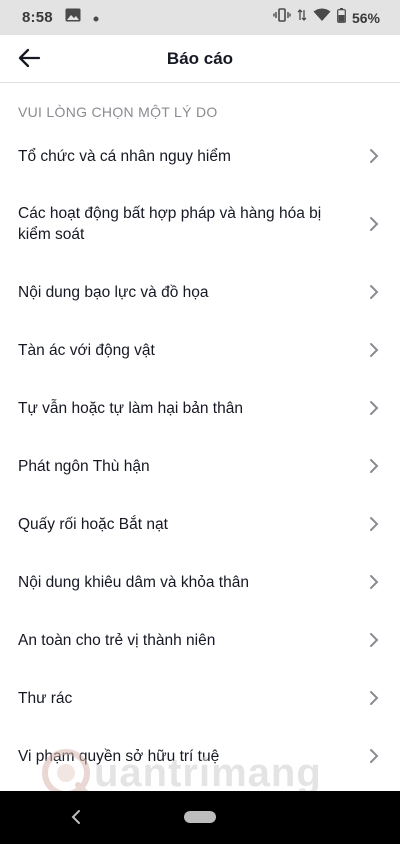 Image resolution: width=400 pixels, height=844 pixels. Describe the element at coordinates (113, 292) in the screenshot. I see `reason-label: Nội dung bạo lực và đồ họa` at that location.